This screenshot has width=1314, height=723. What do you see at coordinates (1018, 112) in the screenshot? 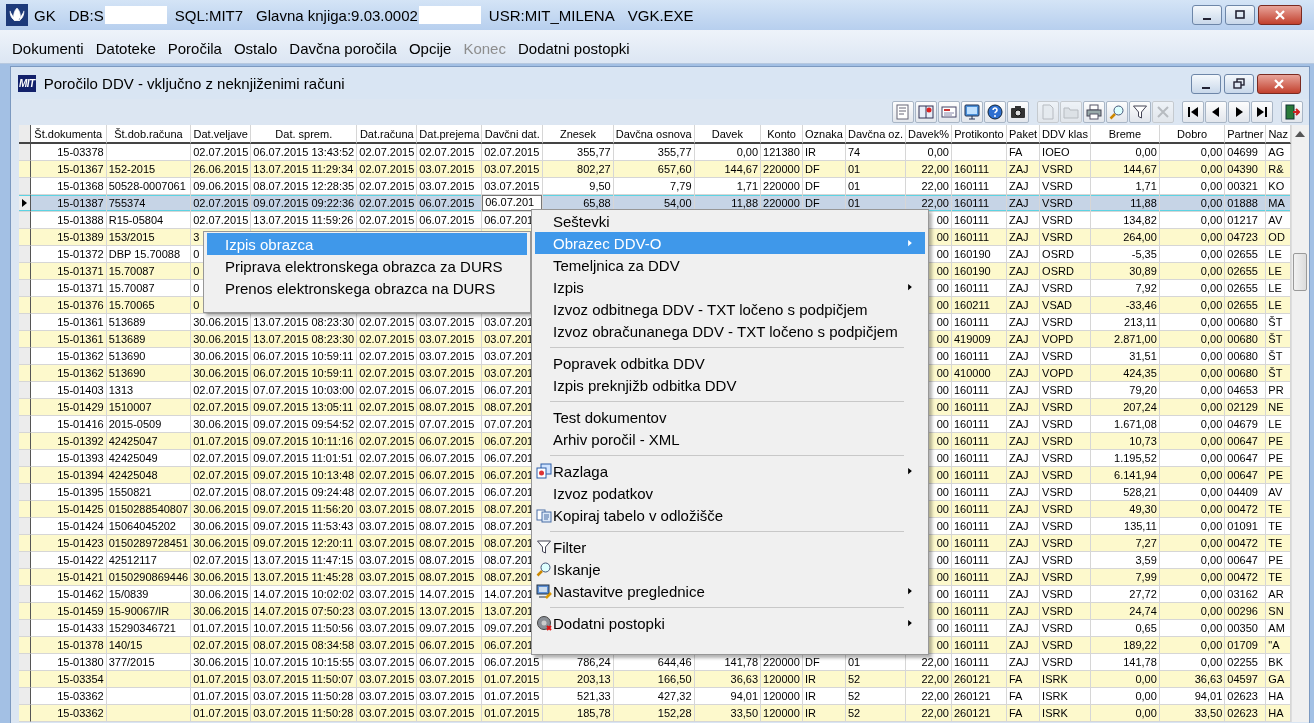
I see `camera-button` at bounding box center [1018, 112].